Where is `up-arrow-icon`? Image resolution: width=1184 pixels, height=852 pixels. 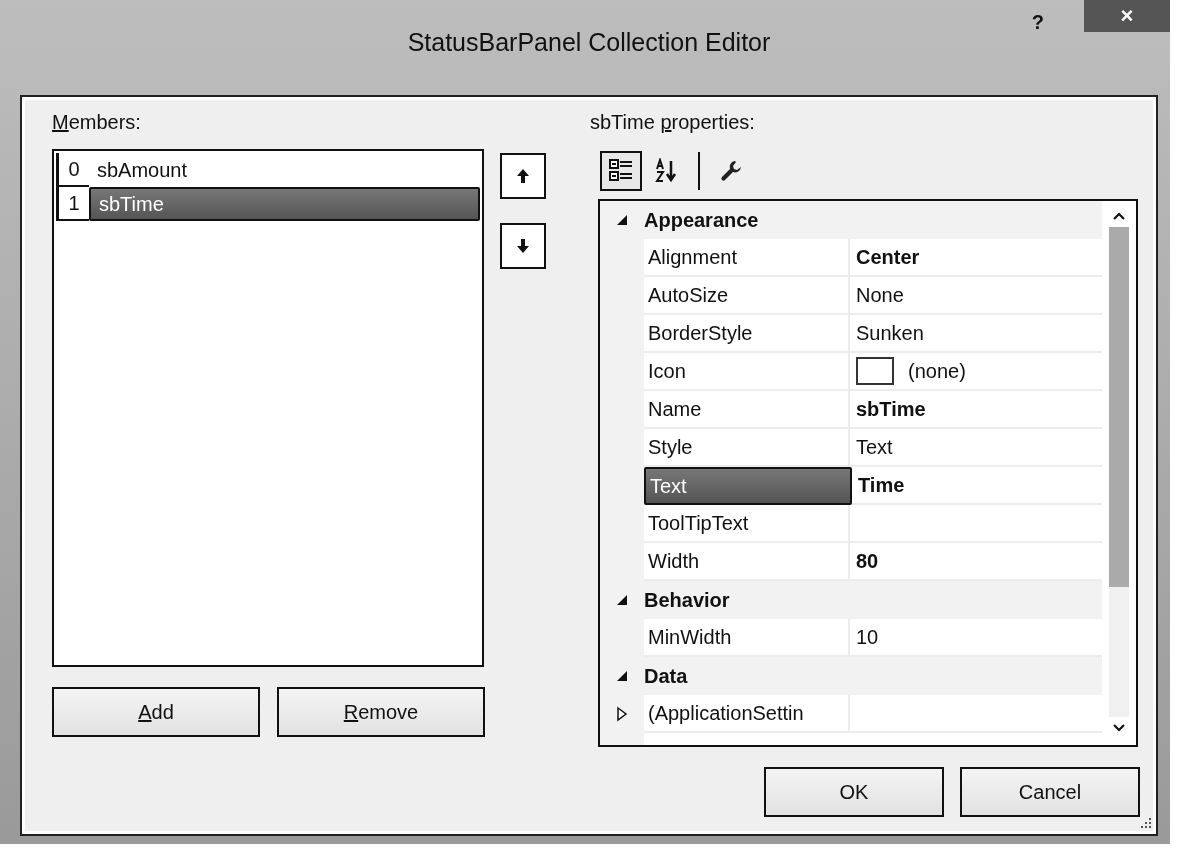 up-arrow-icon is located at coordinates (523, 176).